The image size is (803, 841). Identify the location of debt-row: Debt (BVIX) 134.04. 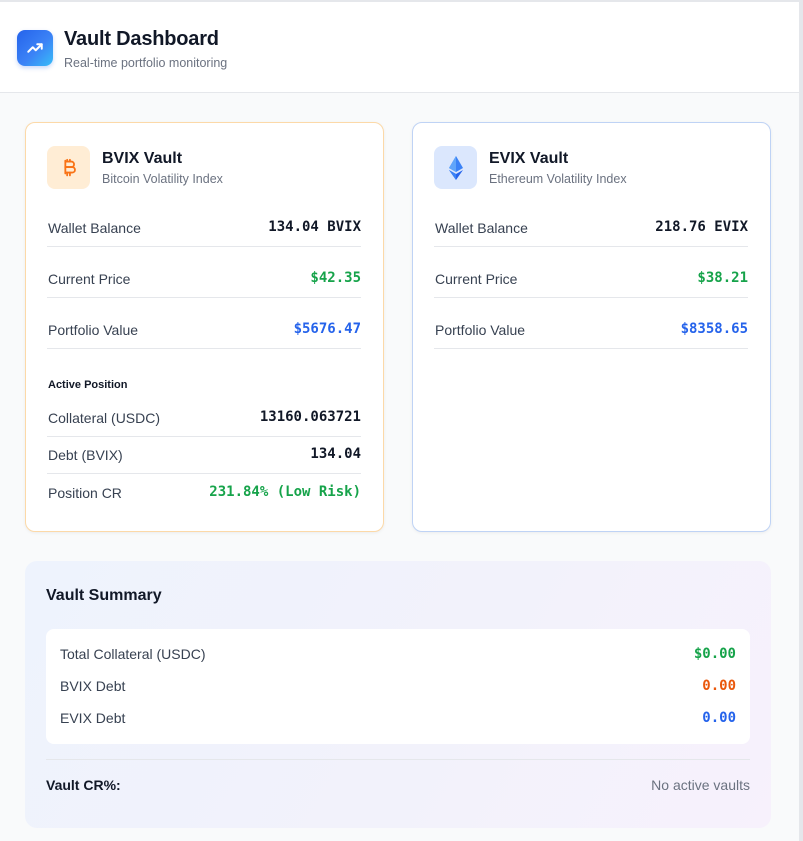
(204, 455).